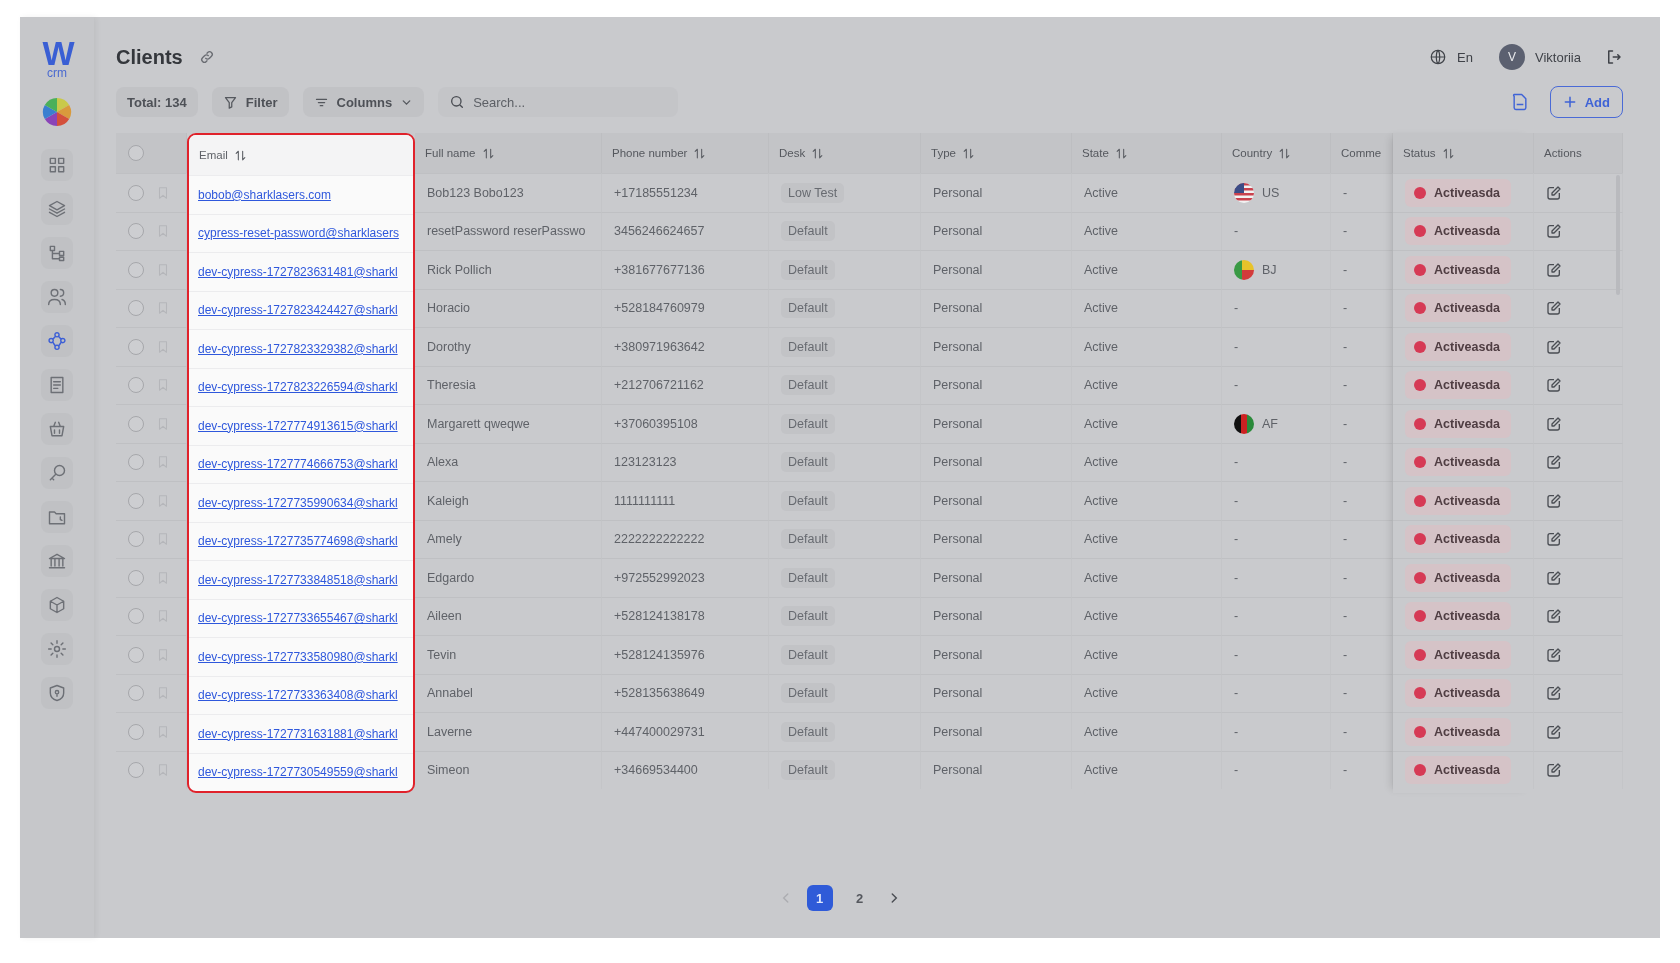 This screenshot has width=1680, height=963. I want to click on column-header: Actions, so click(1578, 153).